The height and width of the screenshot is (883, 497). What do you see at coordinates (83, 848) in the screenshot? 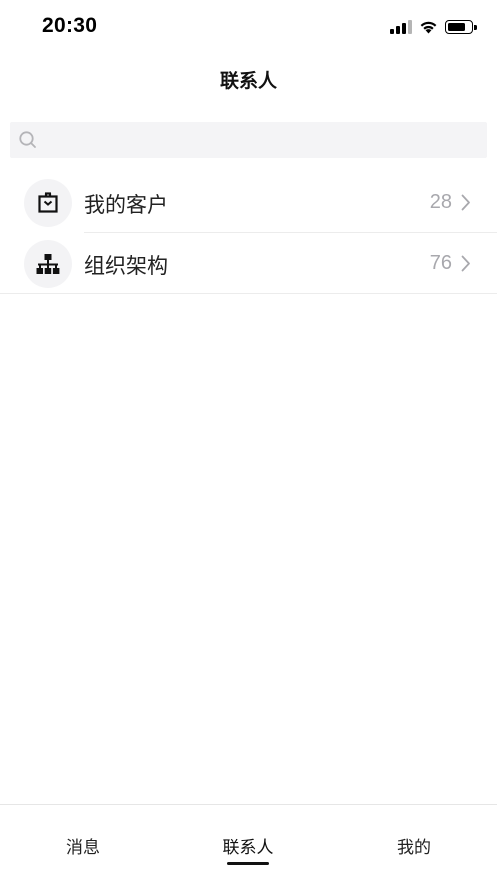
I see `tab-label: 消息` at bounding box center [83, 848].